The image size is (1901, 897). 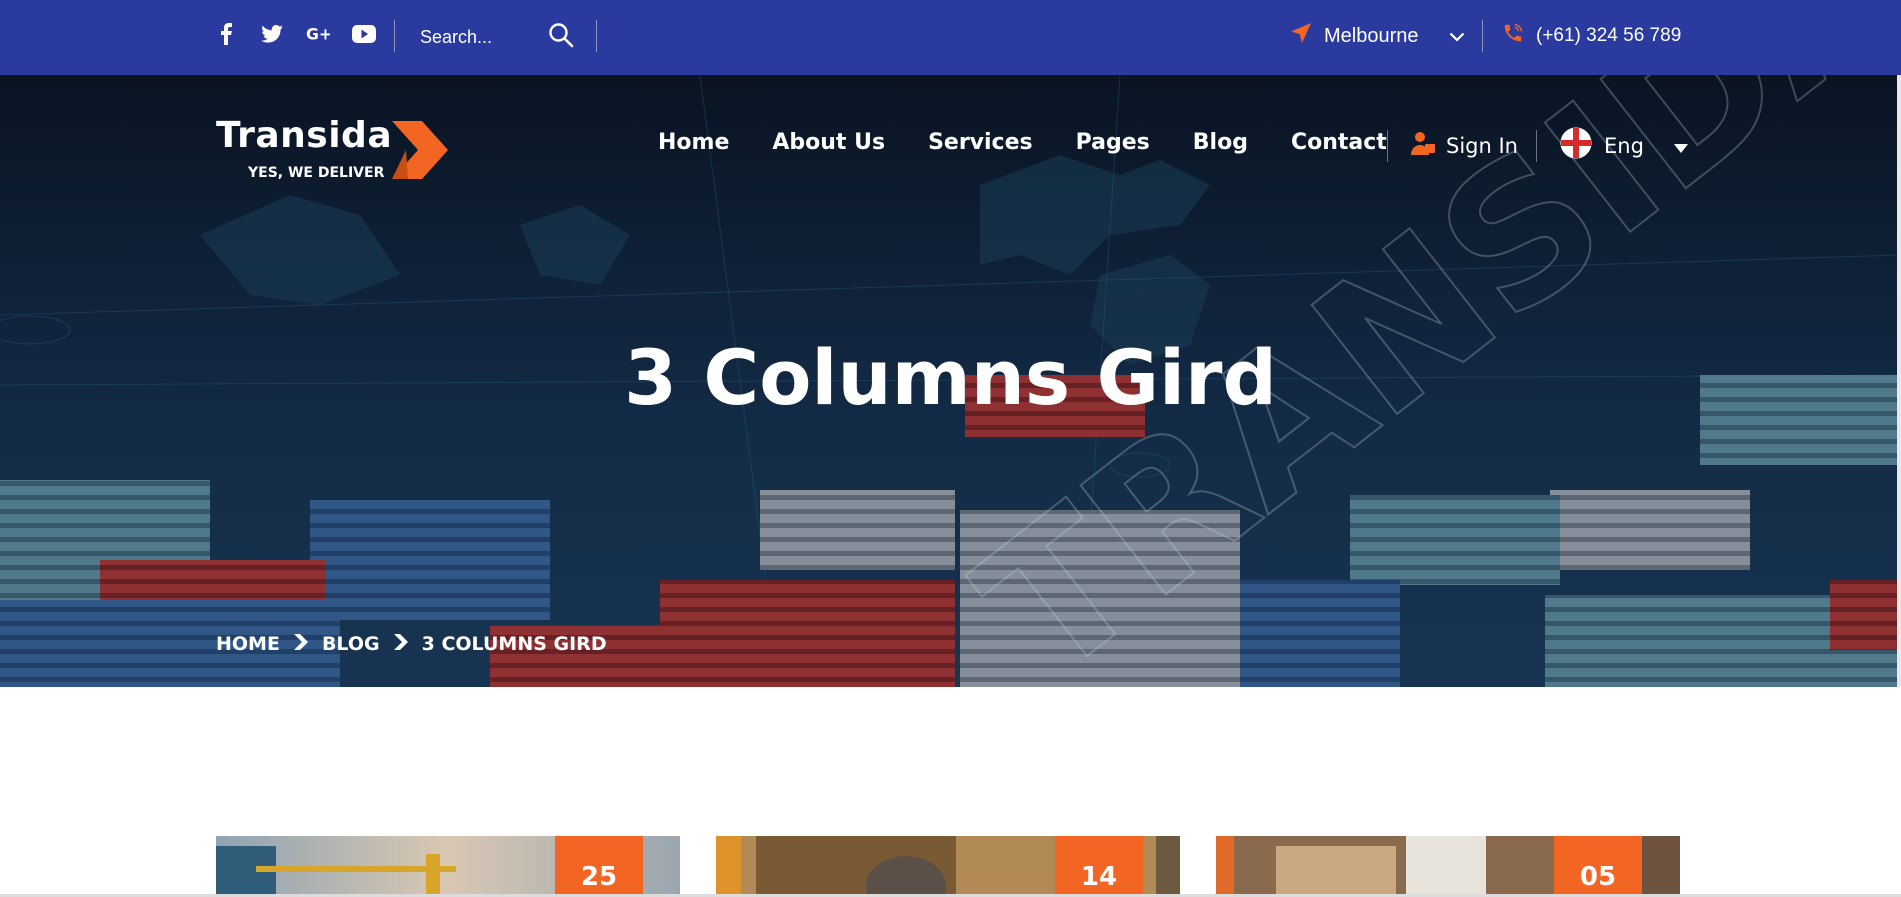 I want to click on language-label: Eng, so click(x=1624, y=145).